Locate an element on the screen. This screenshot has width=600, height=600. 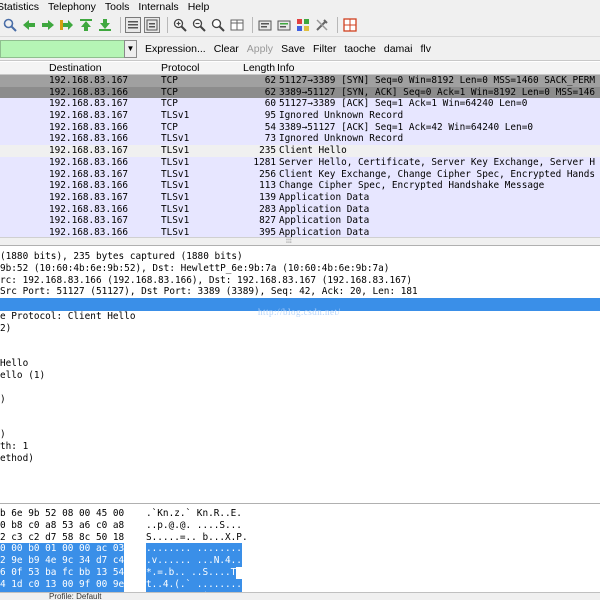
detail-row: Hello is located at coordinates (300, 364).